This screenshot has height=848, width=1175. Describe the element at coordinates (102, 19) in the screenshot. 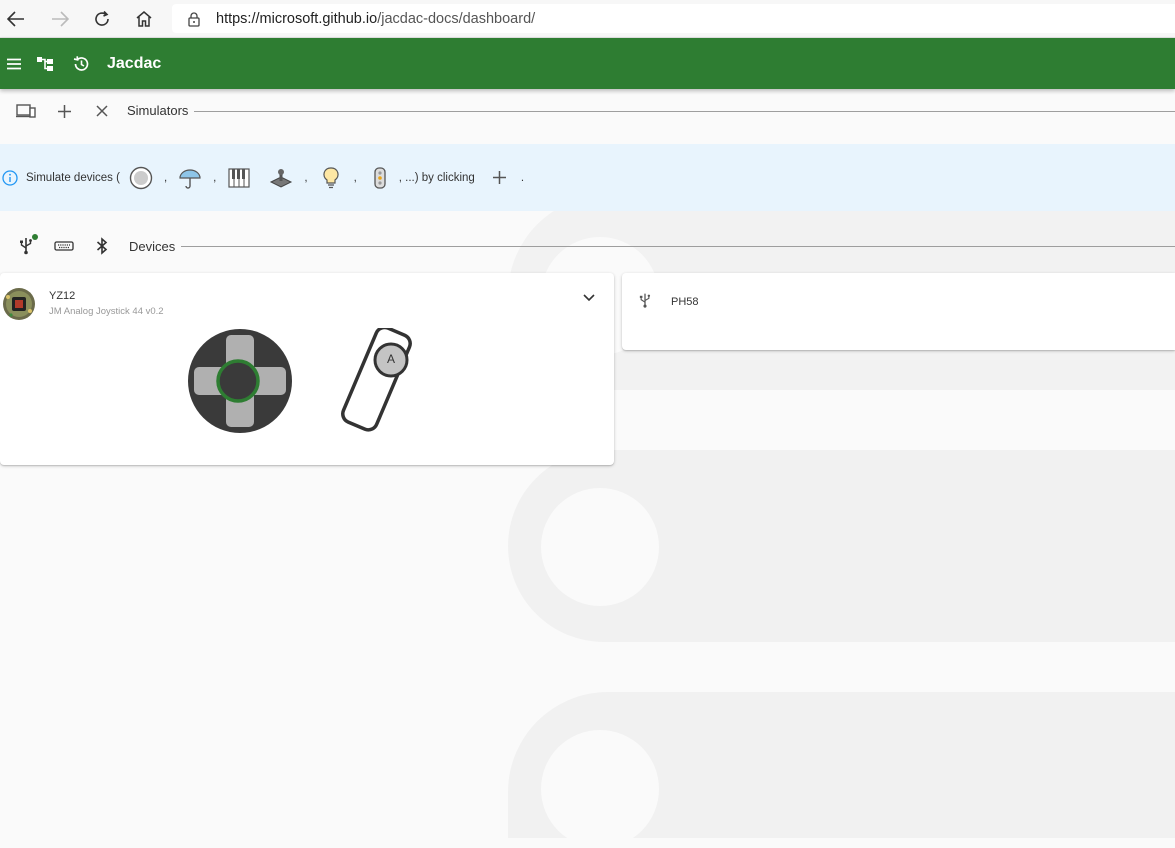

I see `refresh-icon` at that location.